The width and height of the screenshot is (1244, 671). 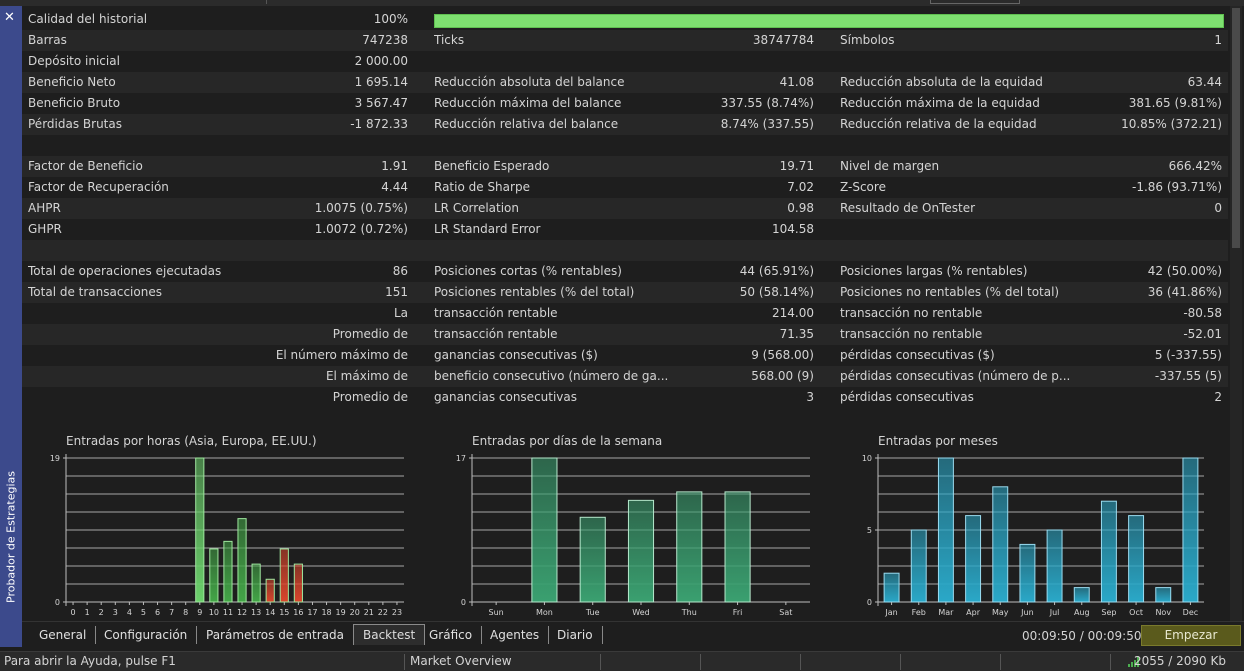 What do you see at coordinates (1191, 635) in the screenshot?
I see `start-button: Empezar` at bounding box center [1191, 635].